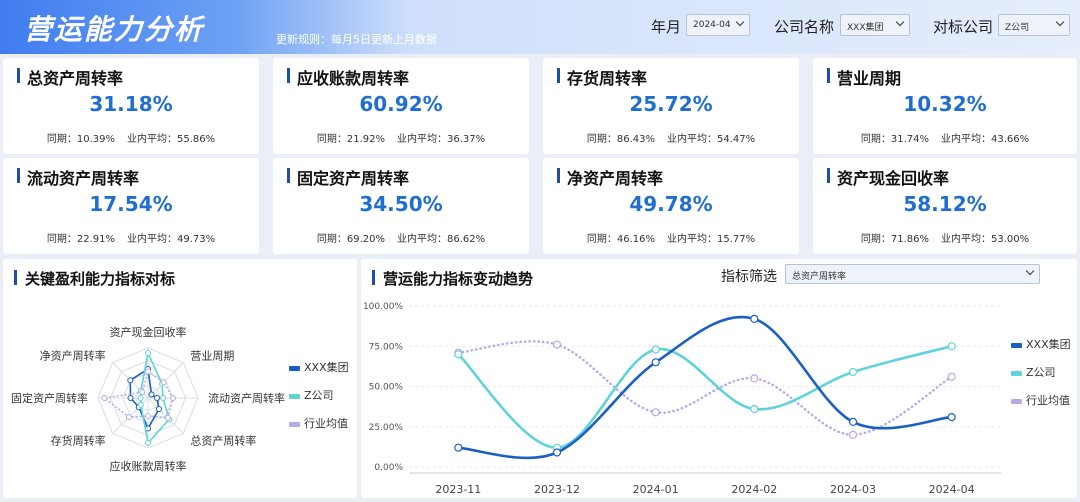 This screenshot has height=502, width=1080. I want to click on card-avg: 业内平均：15.77%, so click(711, 239).